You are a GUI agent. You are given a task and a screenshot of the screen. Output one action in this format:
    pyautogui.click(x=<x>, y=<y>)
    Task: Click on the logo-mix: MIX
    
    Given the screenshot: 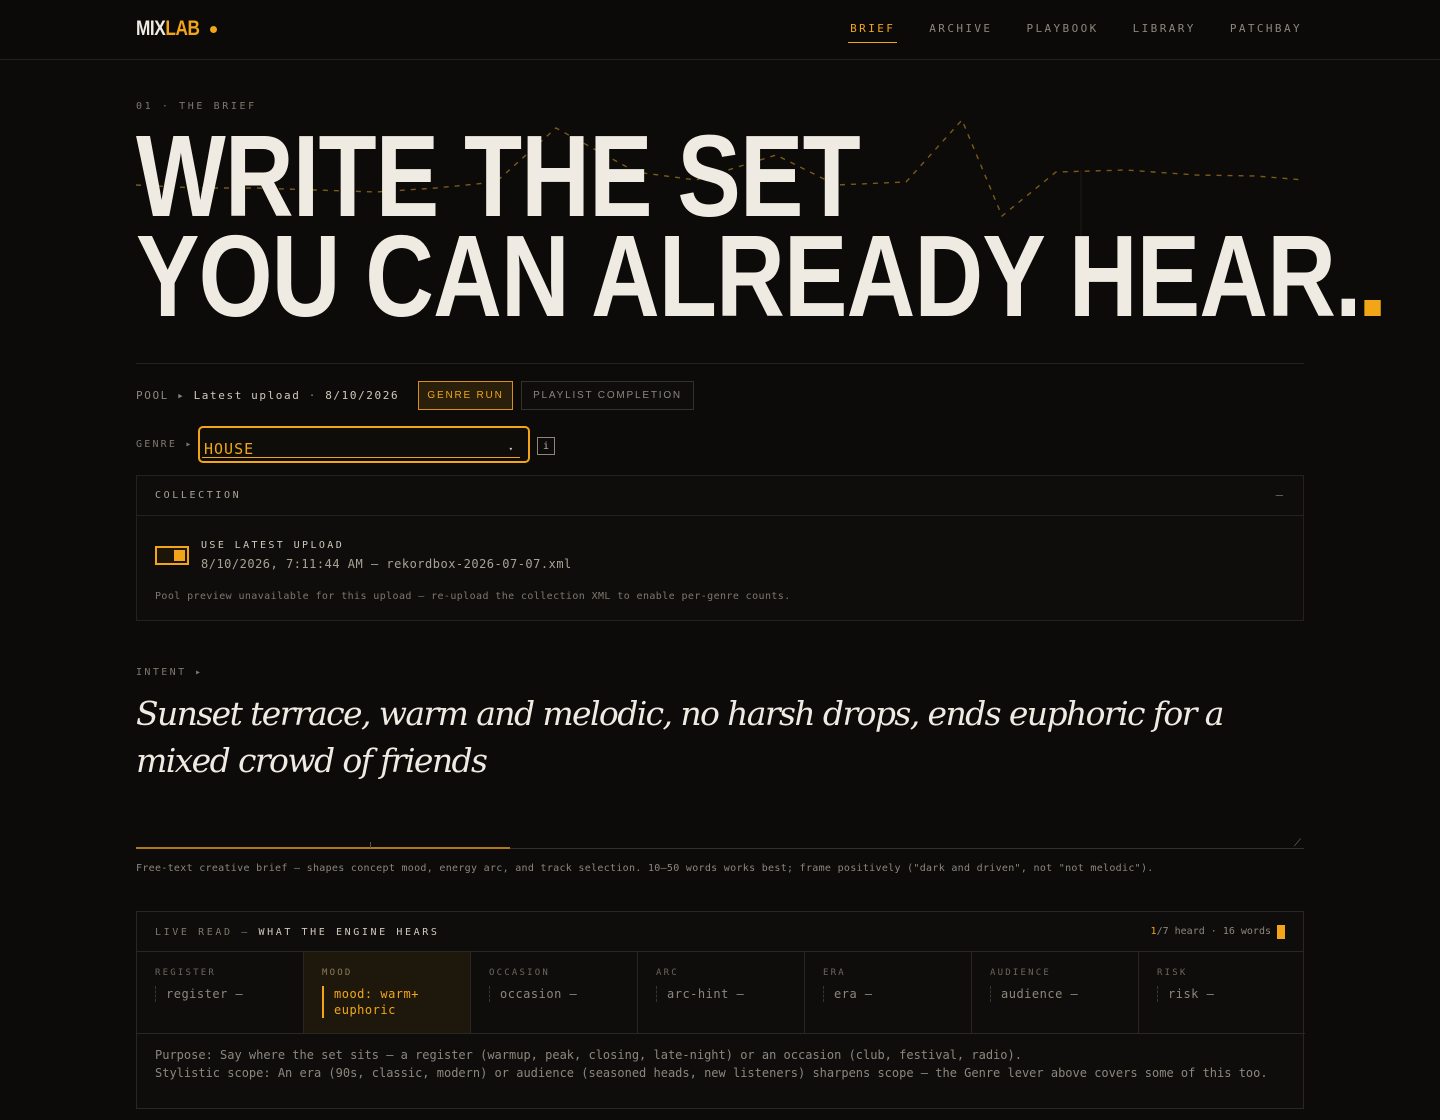 What is the action you would take?
    pyautogui.click(x=151, y=28)
    